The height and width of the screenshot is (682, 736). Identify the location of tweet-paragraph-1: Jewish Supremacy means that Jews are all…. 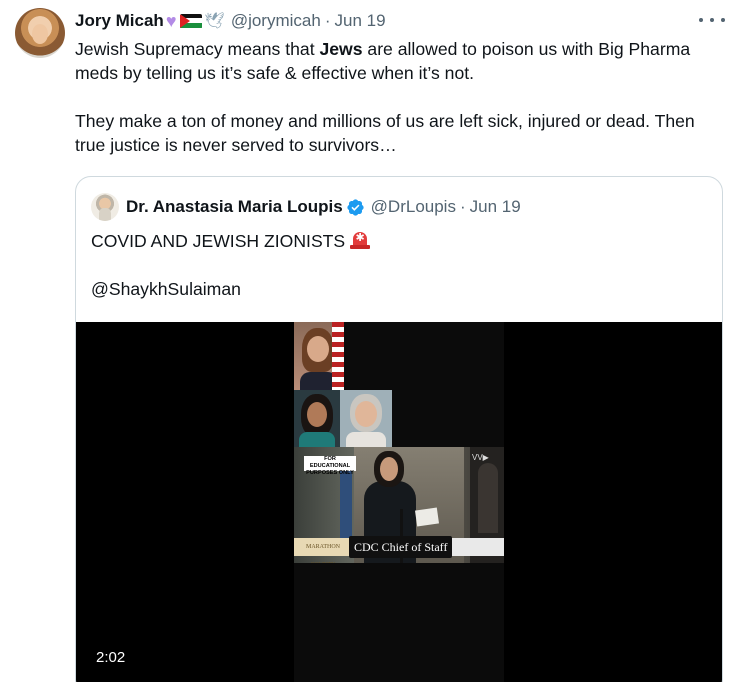
(383, 61).